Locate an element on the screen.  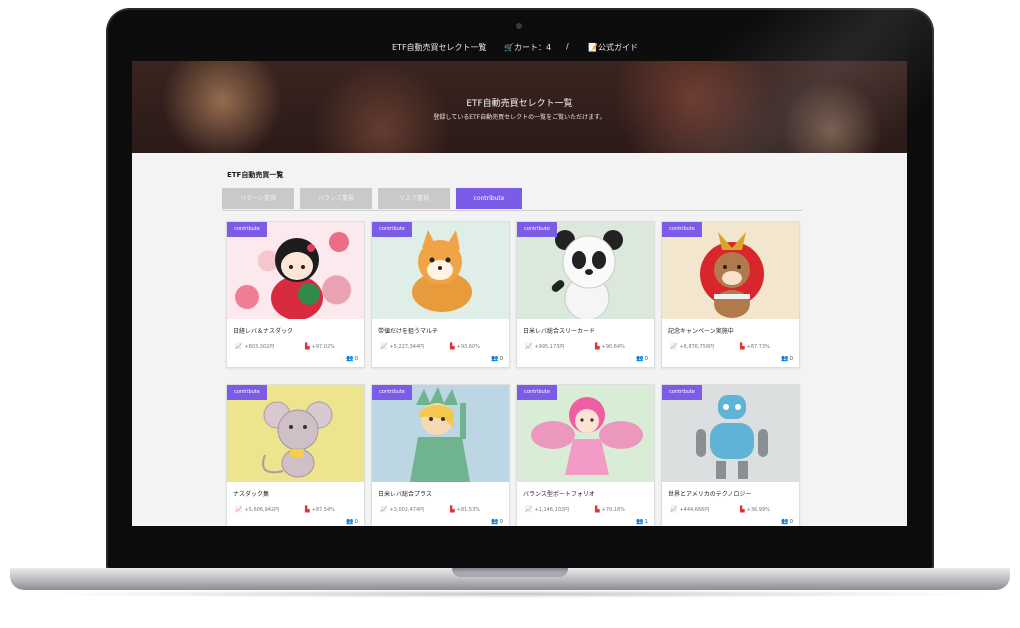
profit-amount: 📈 +995,173円 is located at coordinates (544, 346).